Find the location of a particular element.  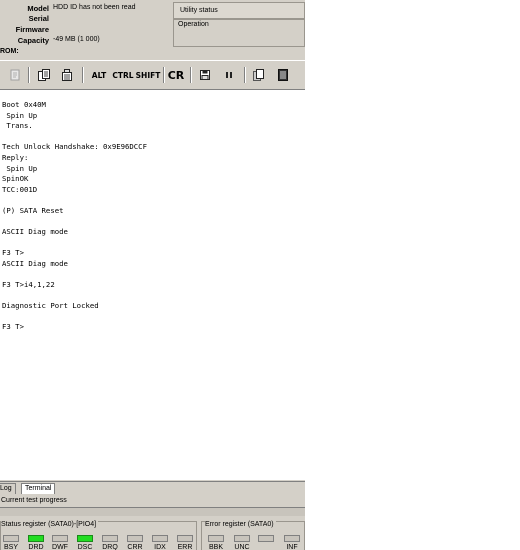

tab-log: Log is located at coordinates (8, 488).